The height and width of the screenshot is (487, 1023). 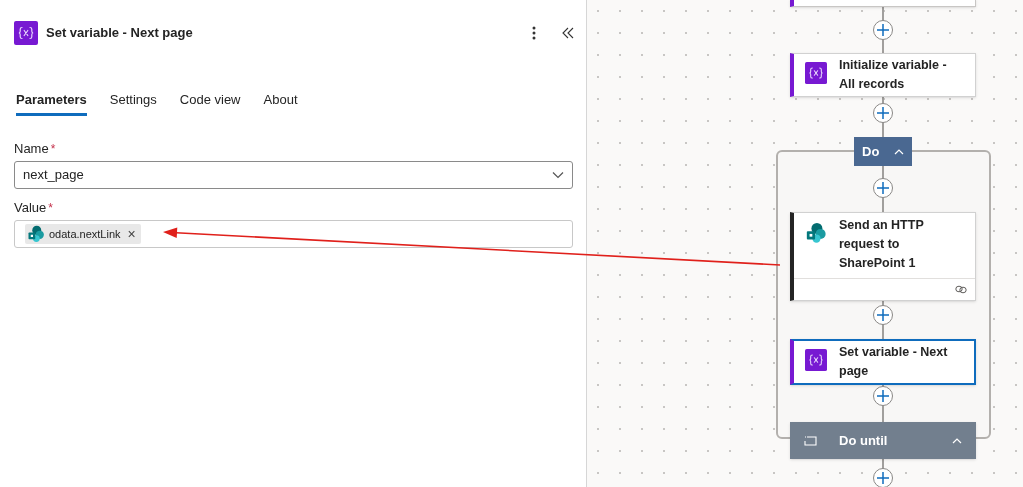 I want to click on panel-title: Set variable - Next page, so click(x=119, y=33).